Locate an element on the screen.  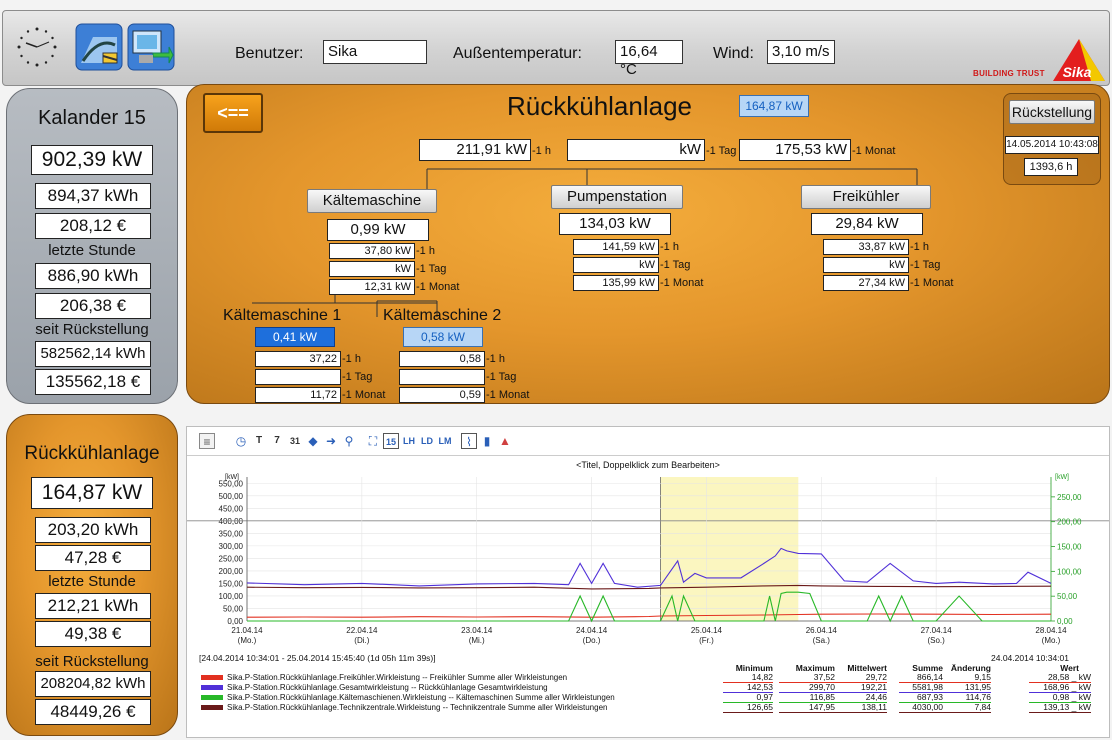
freikuehler-1monat-label: -1 Monat is located at coordinates (932, 283).